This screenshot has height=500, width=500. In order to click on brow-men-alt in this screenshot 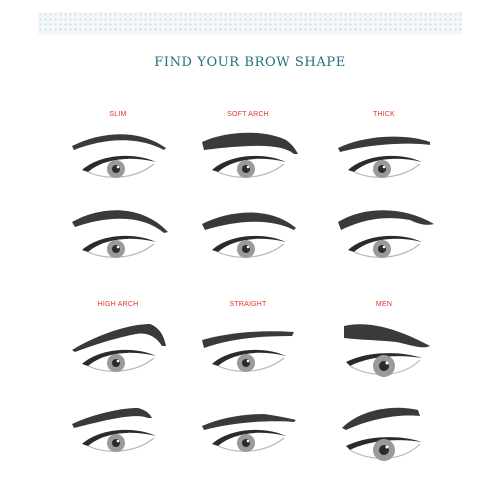, I will do `click(381, 418)`.